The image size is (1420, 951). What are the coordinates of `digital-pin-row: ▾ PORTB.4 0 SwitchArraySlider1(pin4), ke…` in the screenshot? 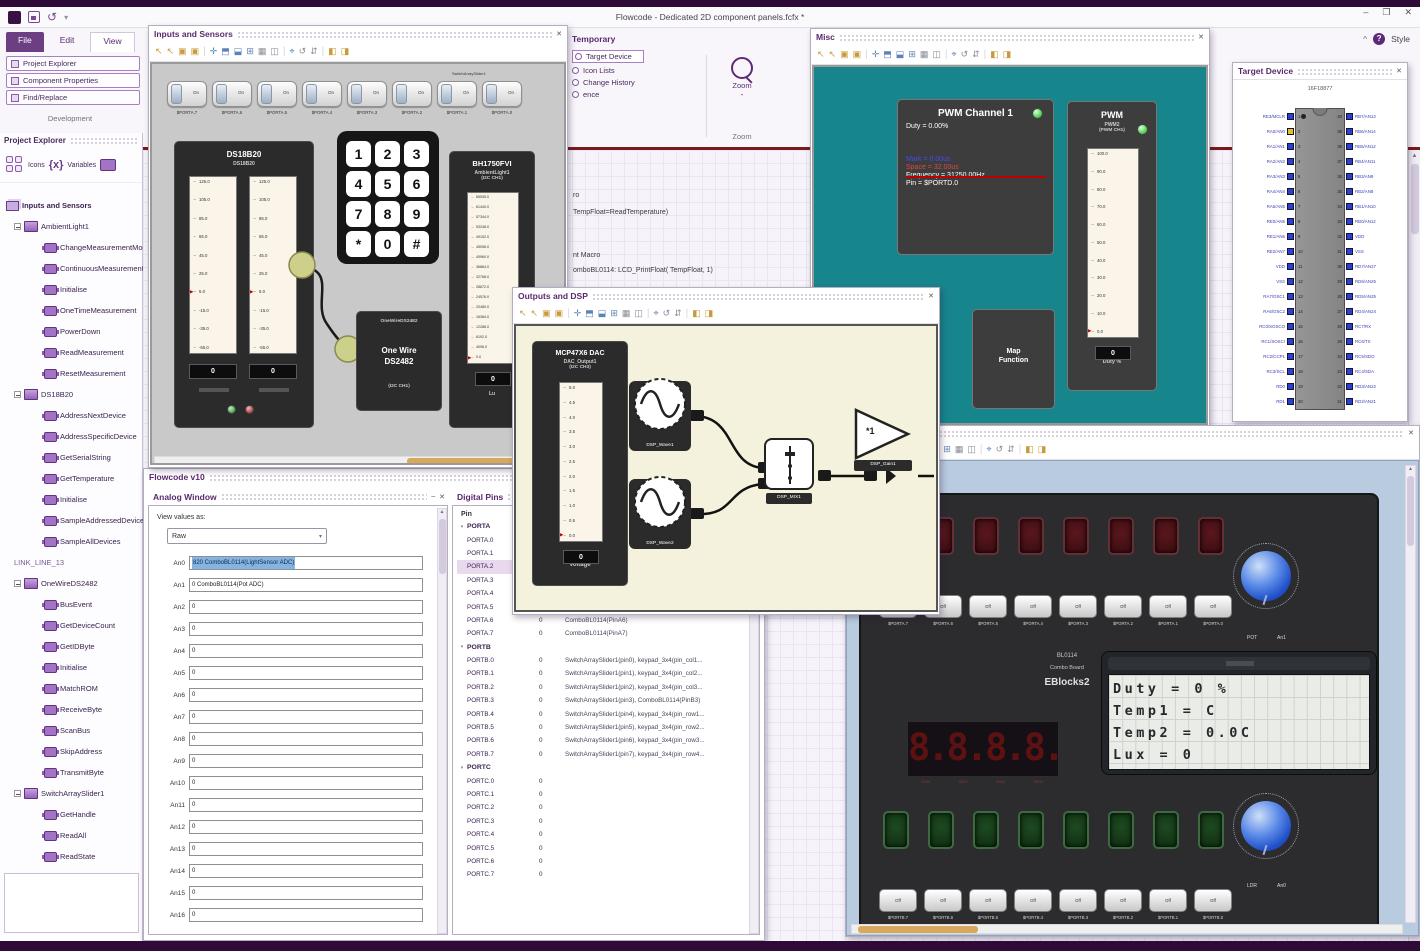 It's located at (608, 713).